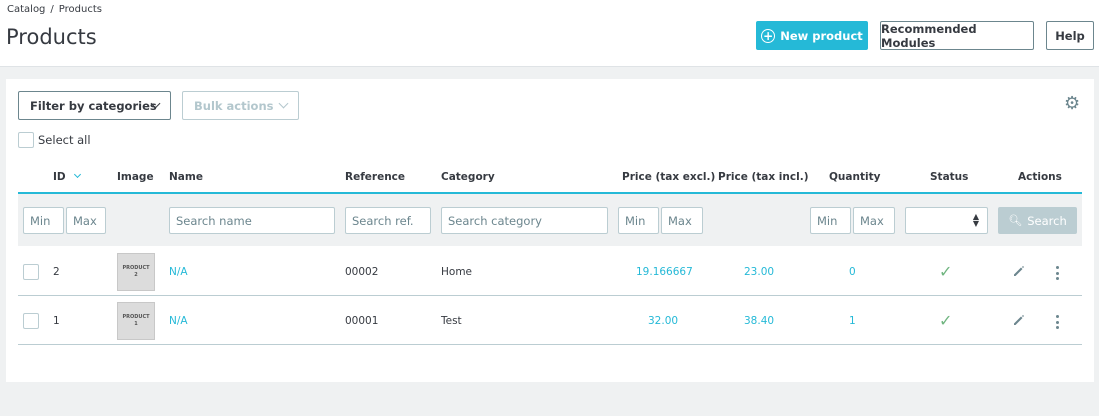 The width and height of the screenshot is (1099, 416). I want to click on bulk-actions-dropdown: Bulk actions, so click(240, 105).